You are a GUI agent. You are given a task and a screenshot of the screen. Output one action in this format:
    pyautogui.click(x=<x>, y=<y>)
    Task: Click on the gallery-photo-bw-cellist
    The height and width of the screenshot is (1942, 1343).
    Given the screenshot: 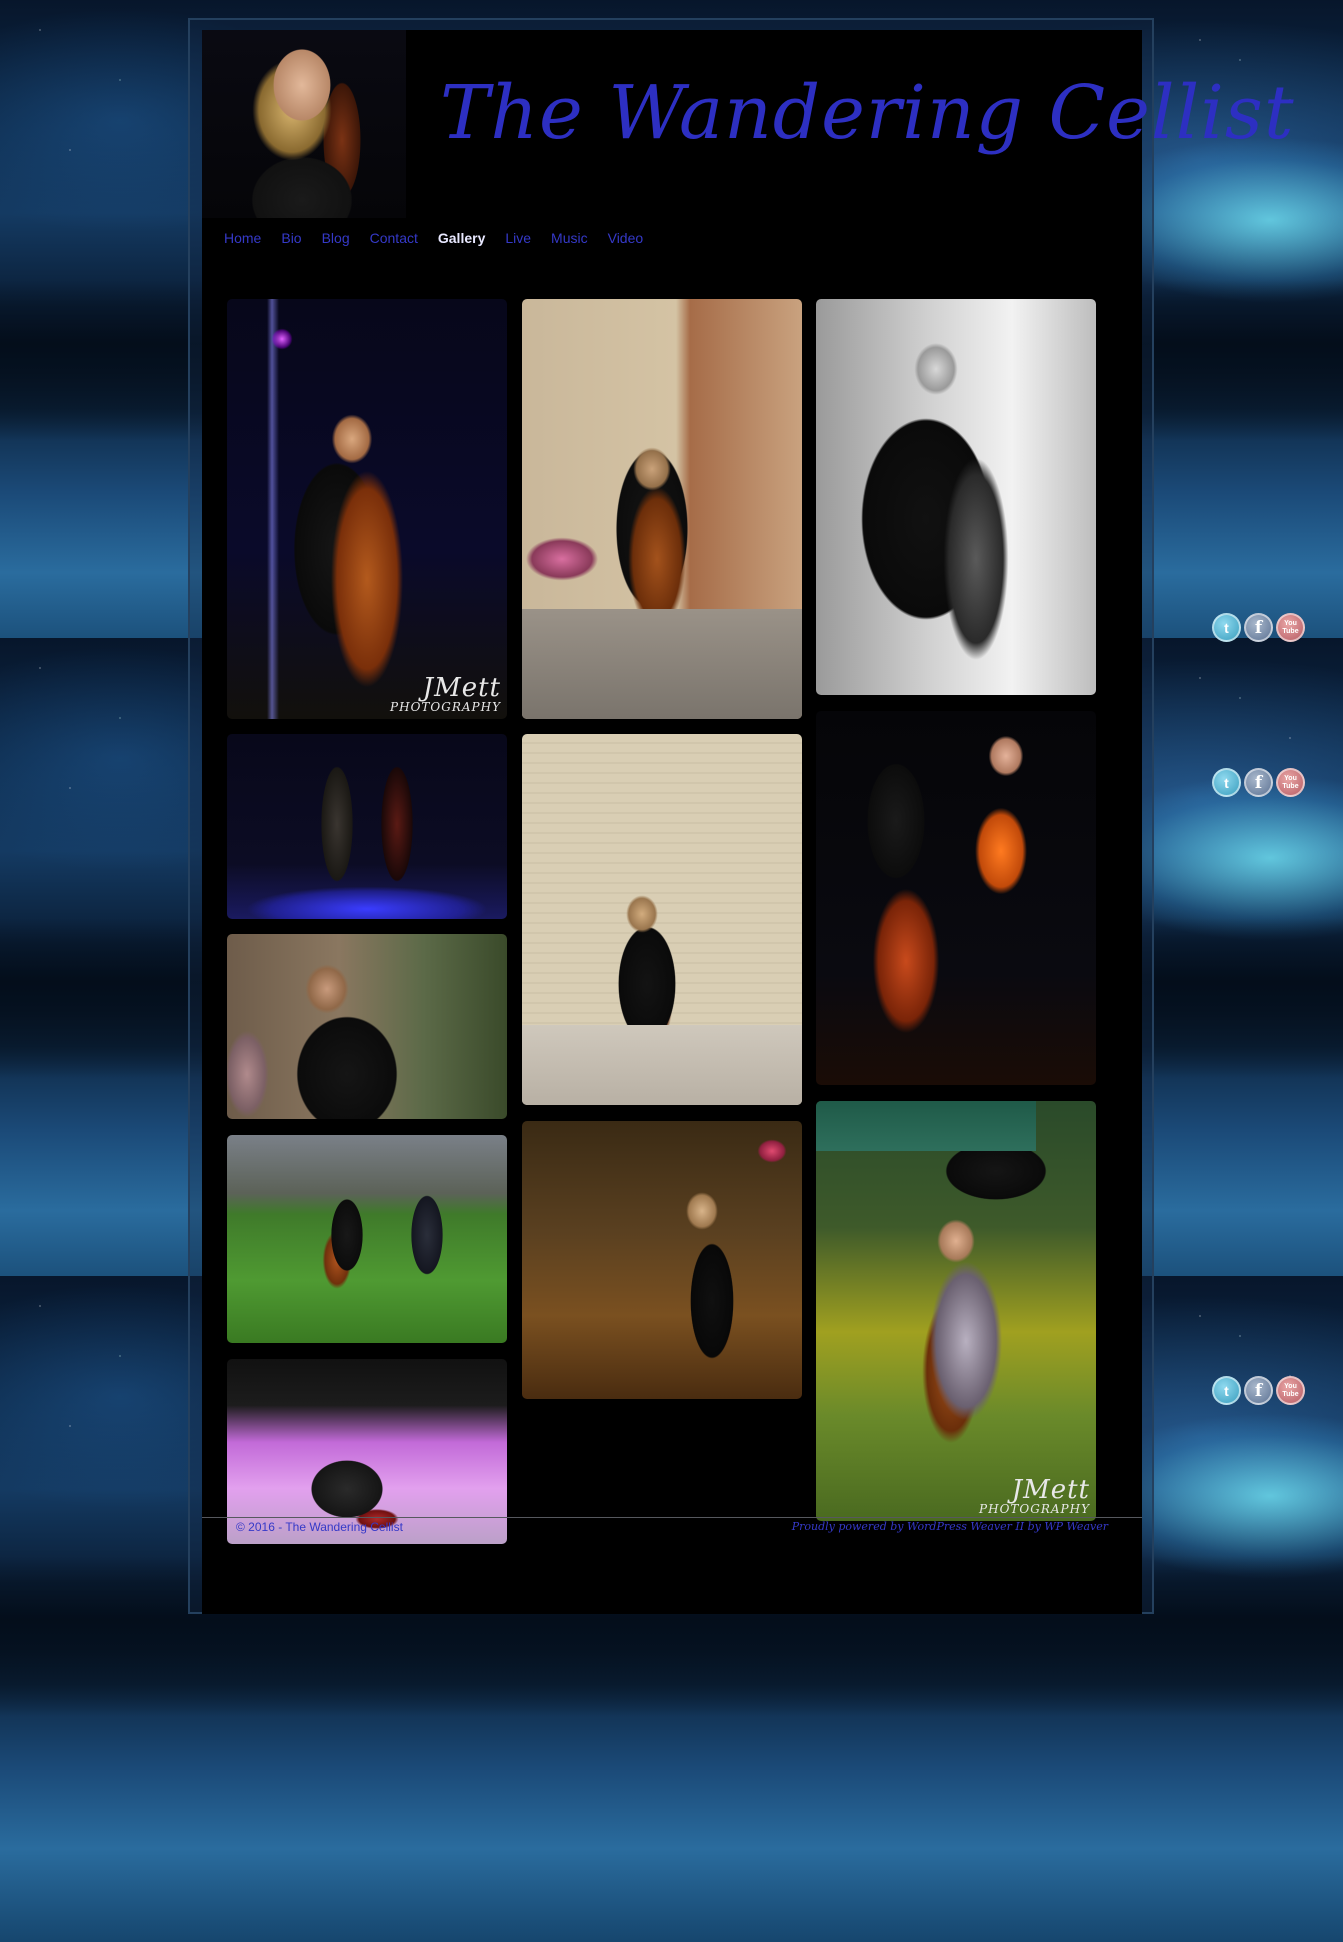 What is the action you would take?
    pyautogui.click(x=956, y=497)
    